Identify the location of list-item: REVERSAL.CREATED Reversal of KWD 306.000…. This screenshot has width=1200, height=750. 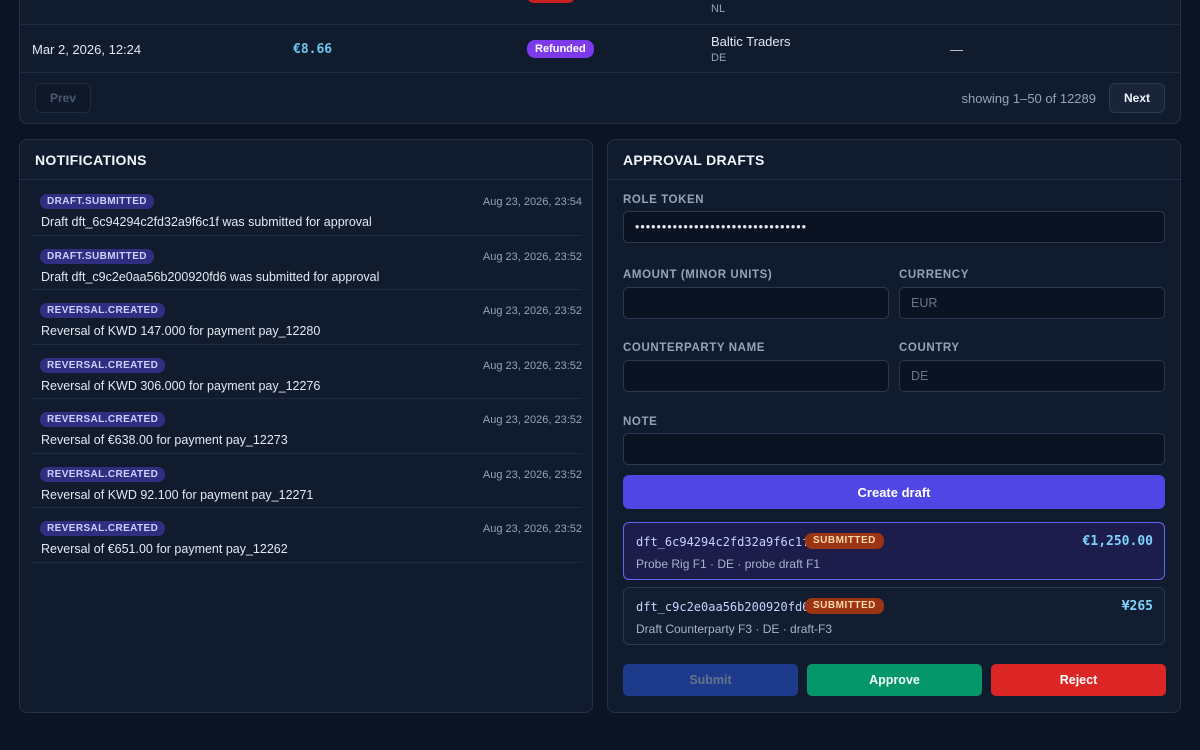
(307, 372).